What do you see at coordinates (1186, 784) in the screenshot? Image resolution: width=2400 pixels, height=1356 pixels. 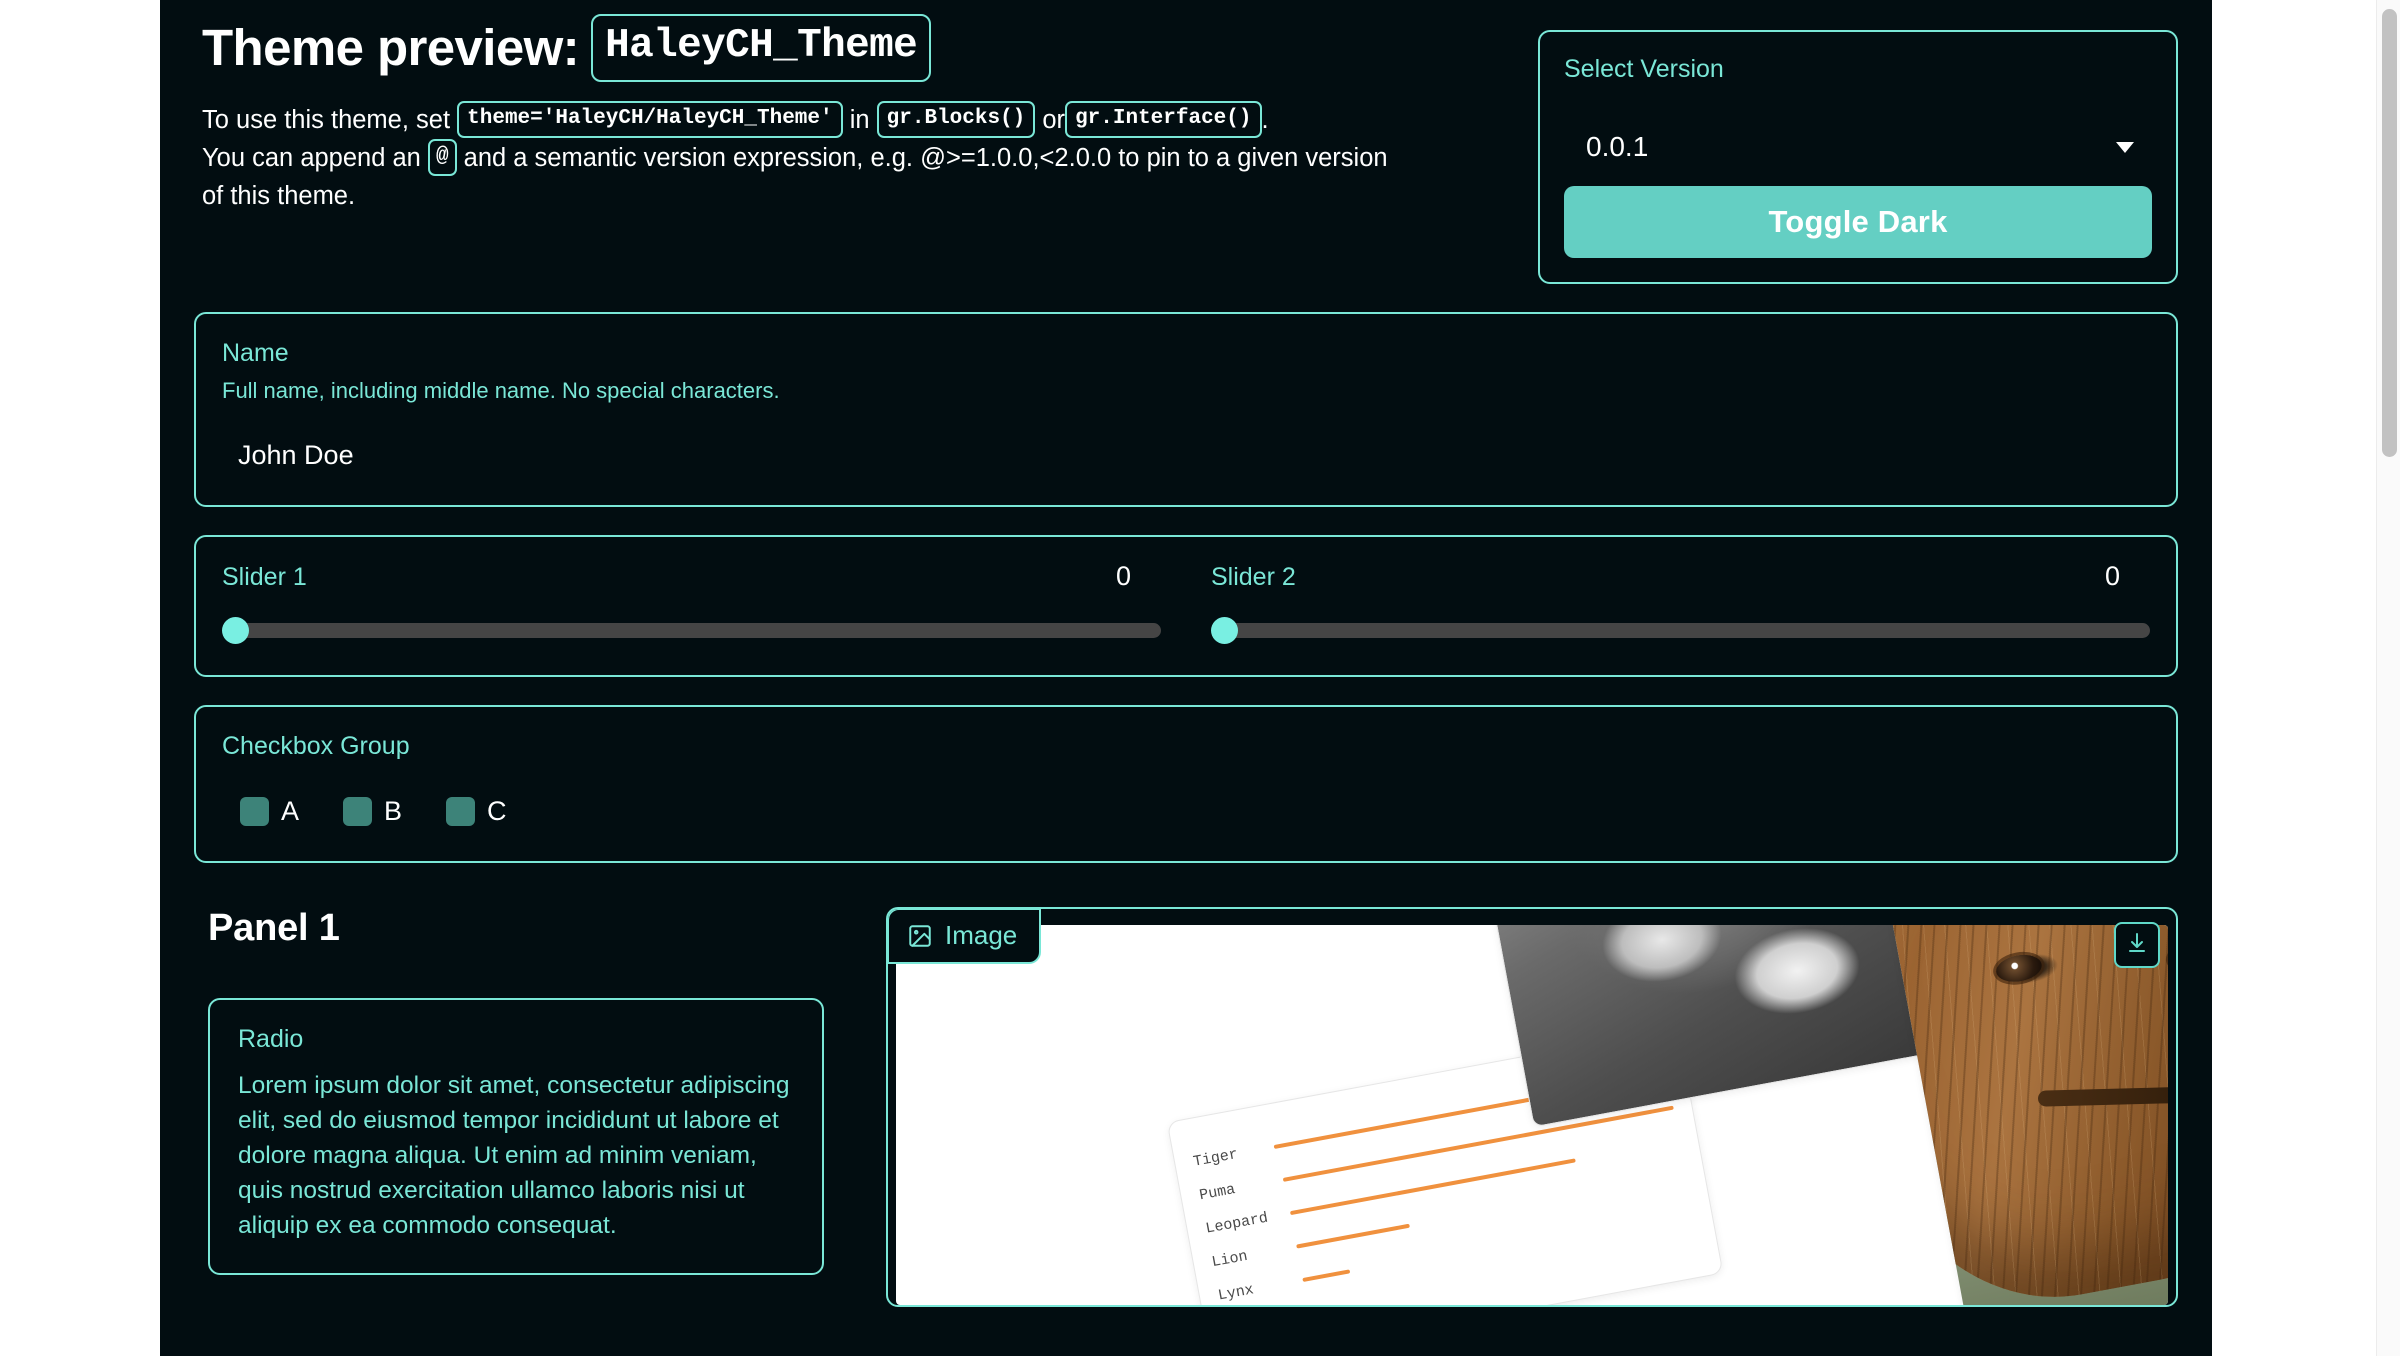 I see `checkbox-group-block: Checkbox Group A B C` at bounding box center [1186, 784].